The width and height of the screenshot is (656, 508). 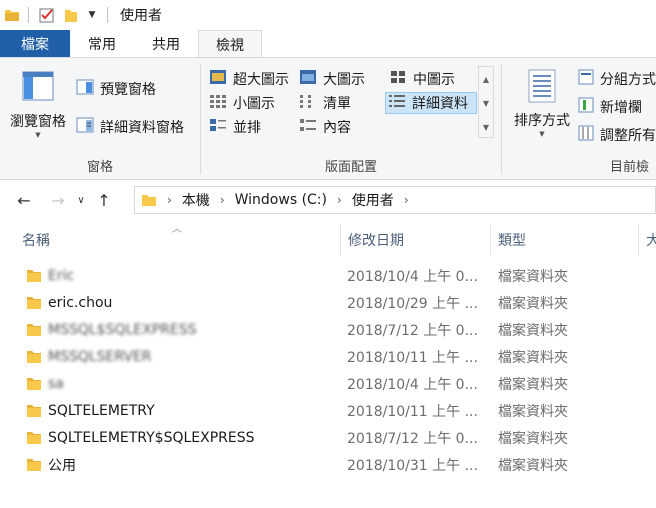 What do you see at coordinates (177, 240) in the screenshot?
I see `column-header-name: 名稱` at bounding box center [177, 240].